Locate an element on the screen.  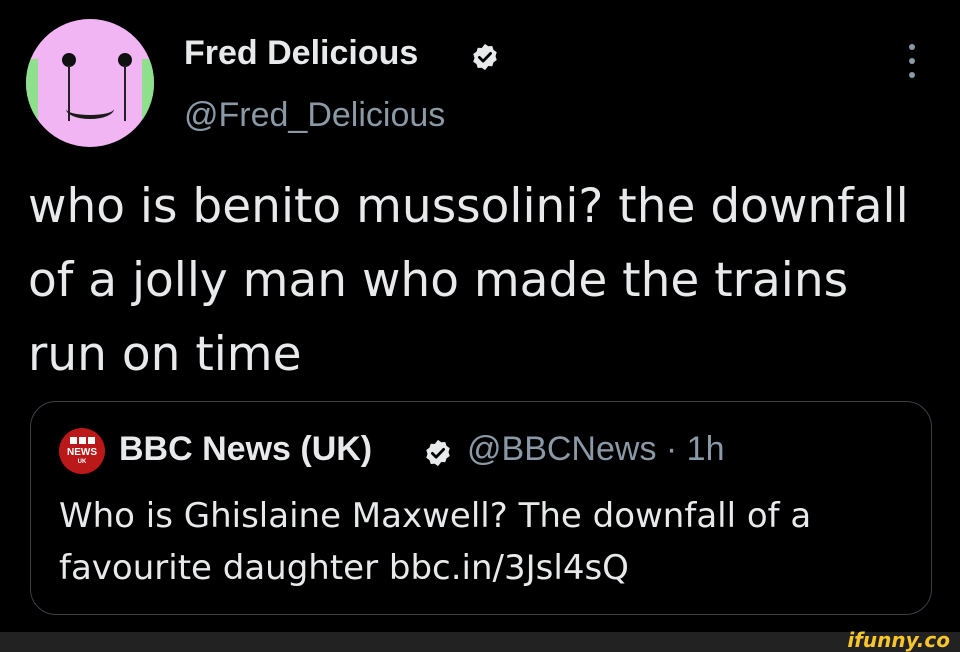
more-options-icon is located at coordinates (912, 61).